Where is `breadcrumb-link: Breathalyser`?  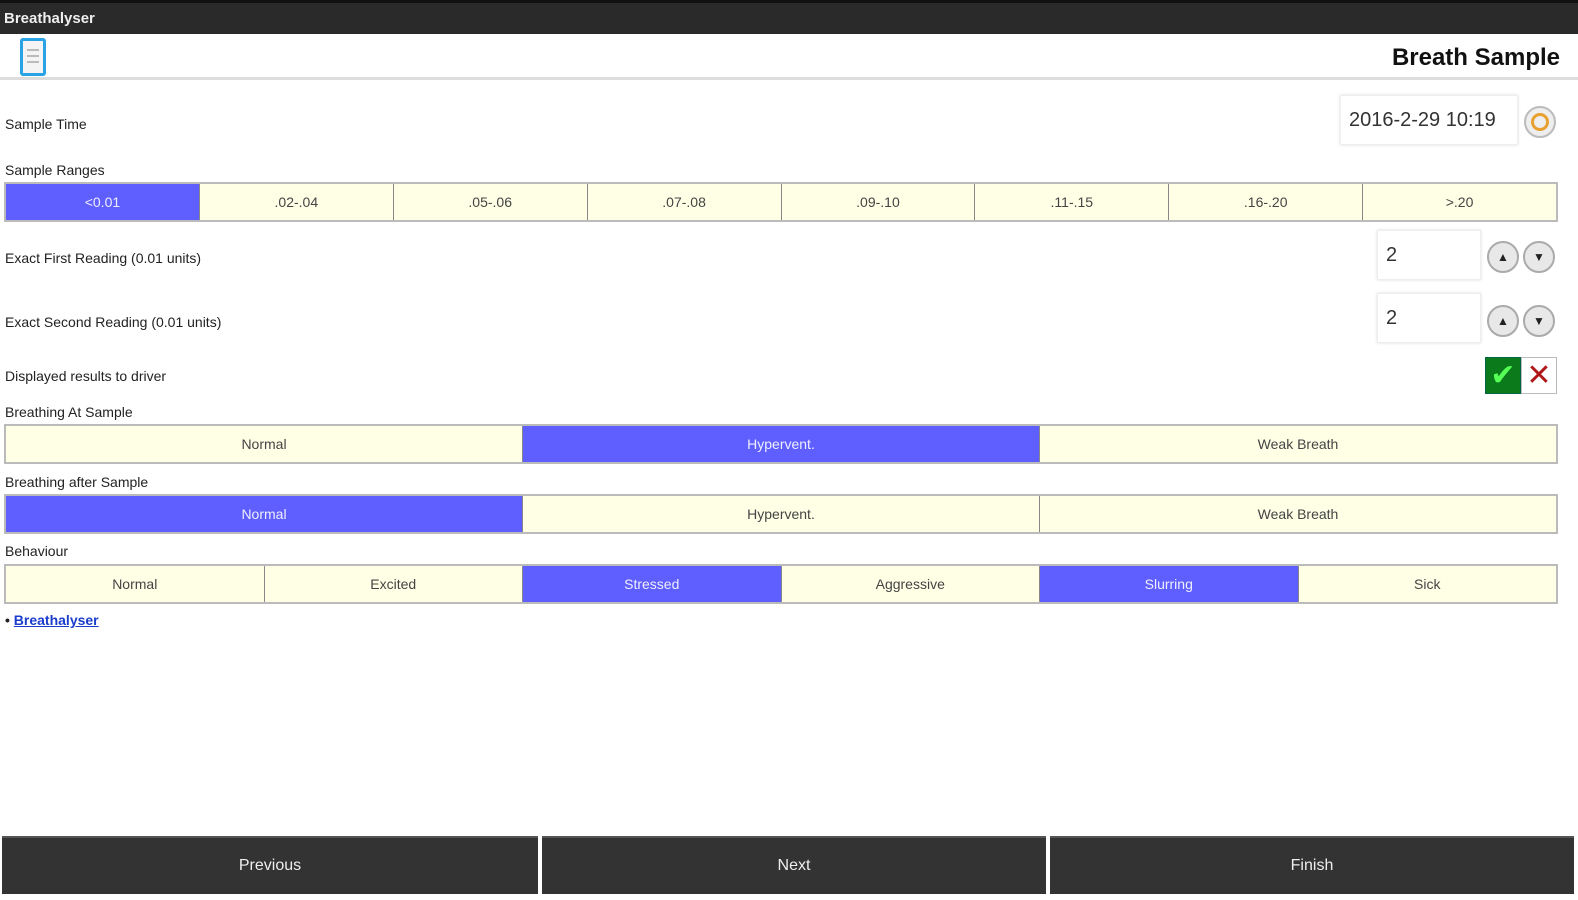
breadcrumb-link: Breathalyser is located at coordinates (56, 620).